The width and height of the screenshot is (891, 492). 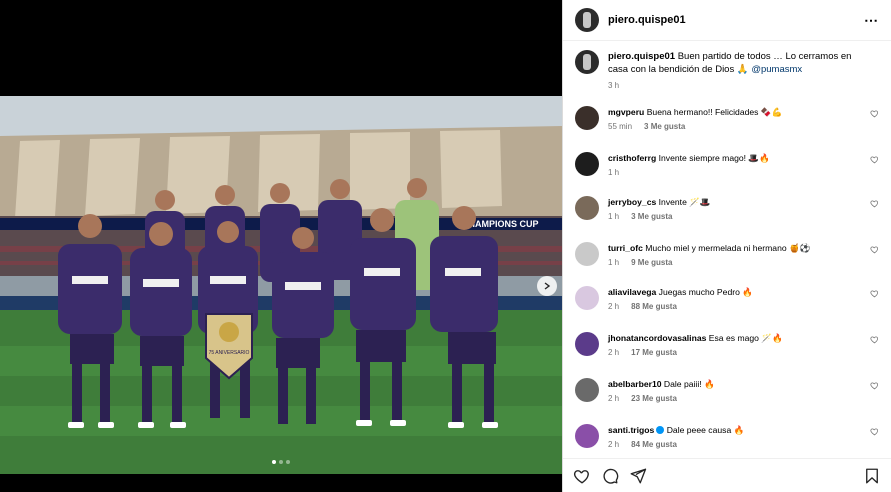 What do you see at coordinates (620, 126) in the screenshot?
I see `comment-time: 55 min` at bounding box center [620, 126].